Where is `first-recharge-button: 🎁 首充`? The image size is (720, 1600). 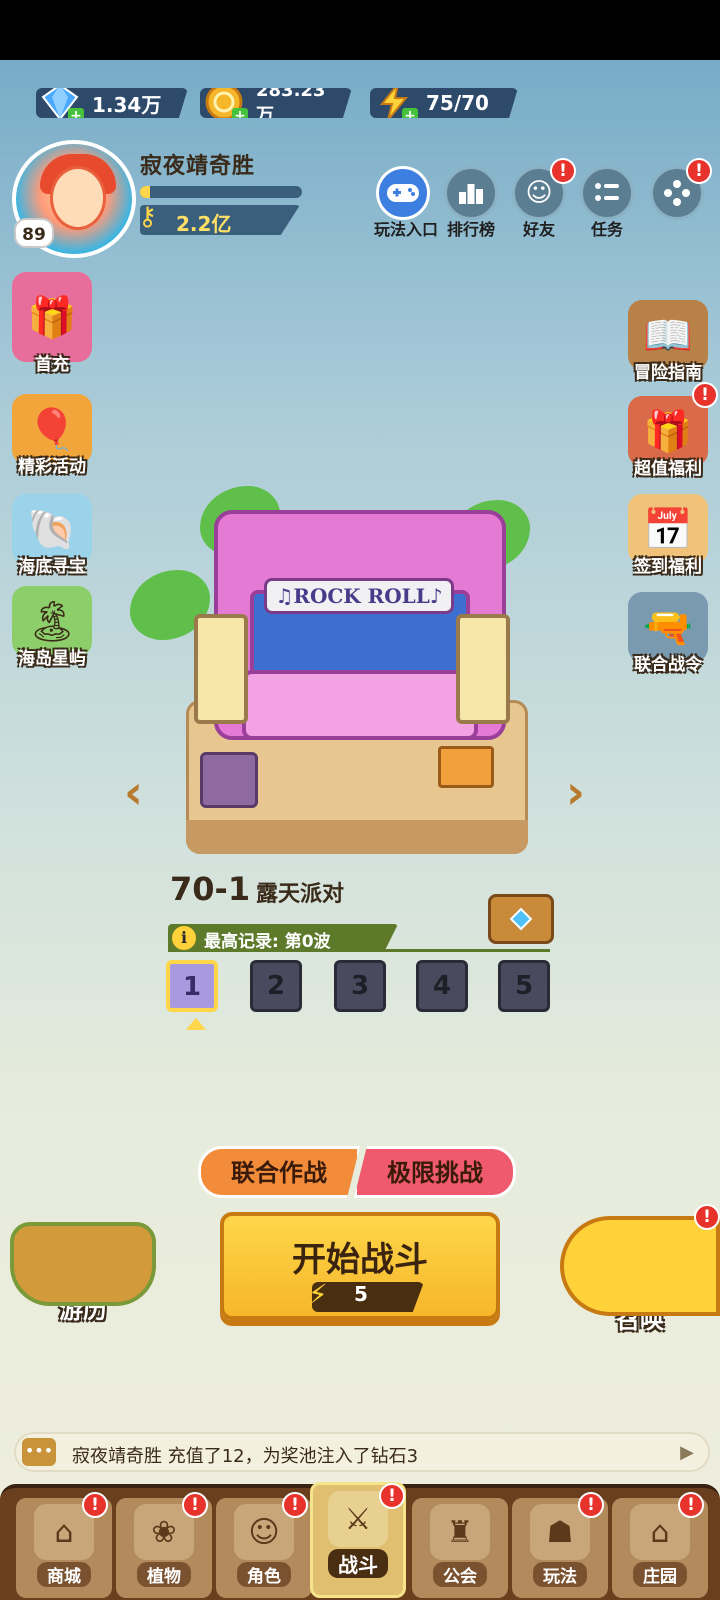
first-recharge-button: 🎁 首充 is located at coordinates (52, 323).